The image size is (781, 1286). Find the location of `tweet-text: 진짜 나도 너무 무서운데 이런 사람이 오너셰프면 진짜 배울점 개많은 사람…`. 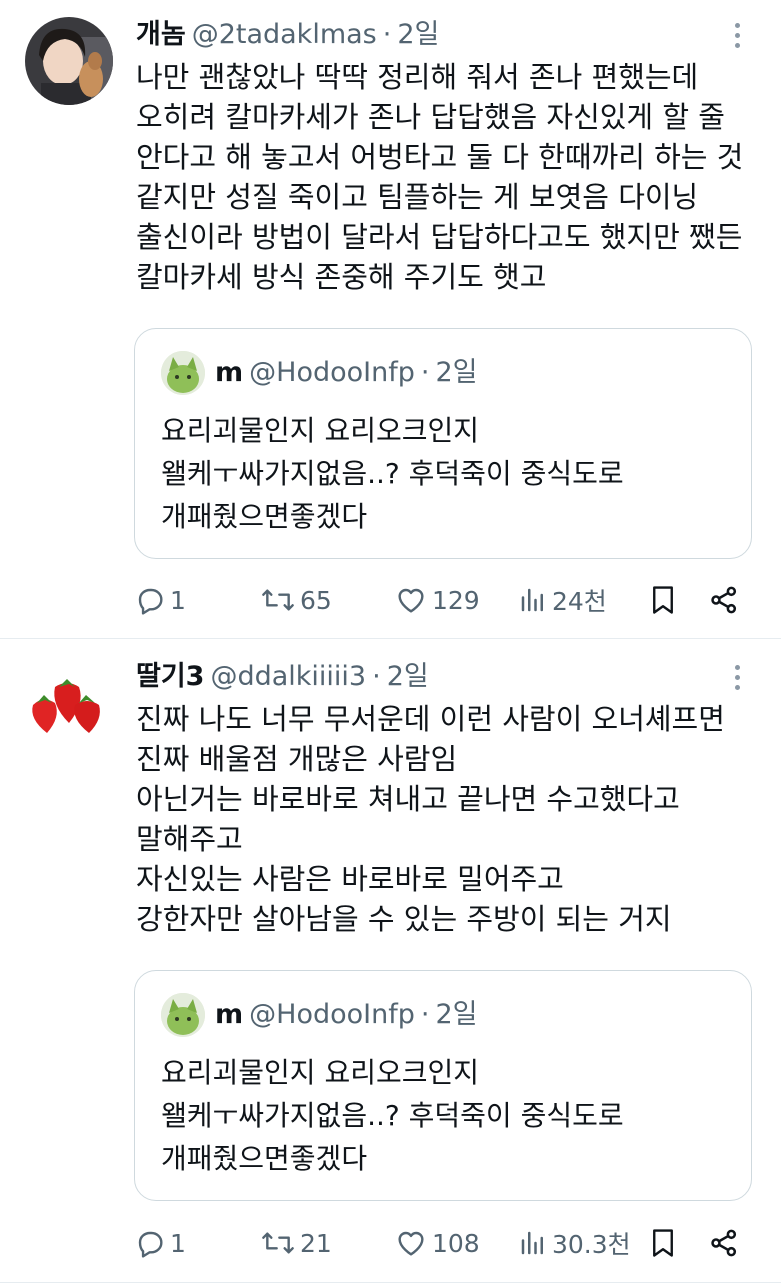

tweet-text: 진짜 나도 너무 무서운데 이런 사람이 오너셰프면 진짜 배울점 개많은 사람… is located at coordinates (430, 819).